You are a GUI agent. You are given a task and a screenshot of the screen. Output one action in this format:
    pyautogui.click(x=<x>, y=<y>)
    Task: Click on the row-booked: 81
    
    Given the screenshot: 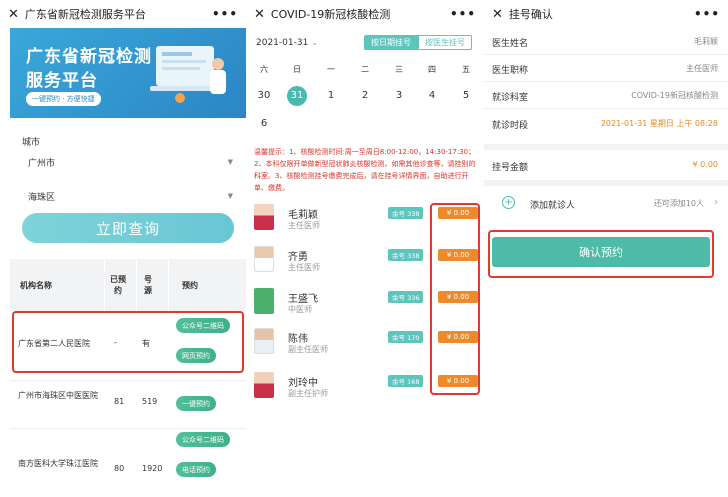 What is the action you would take?
    pyautogui.click(x=119, y=401)
    